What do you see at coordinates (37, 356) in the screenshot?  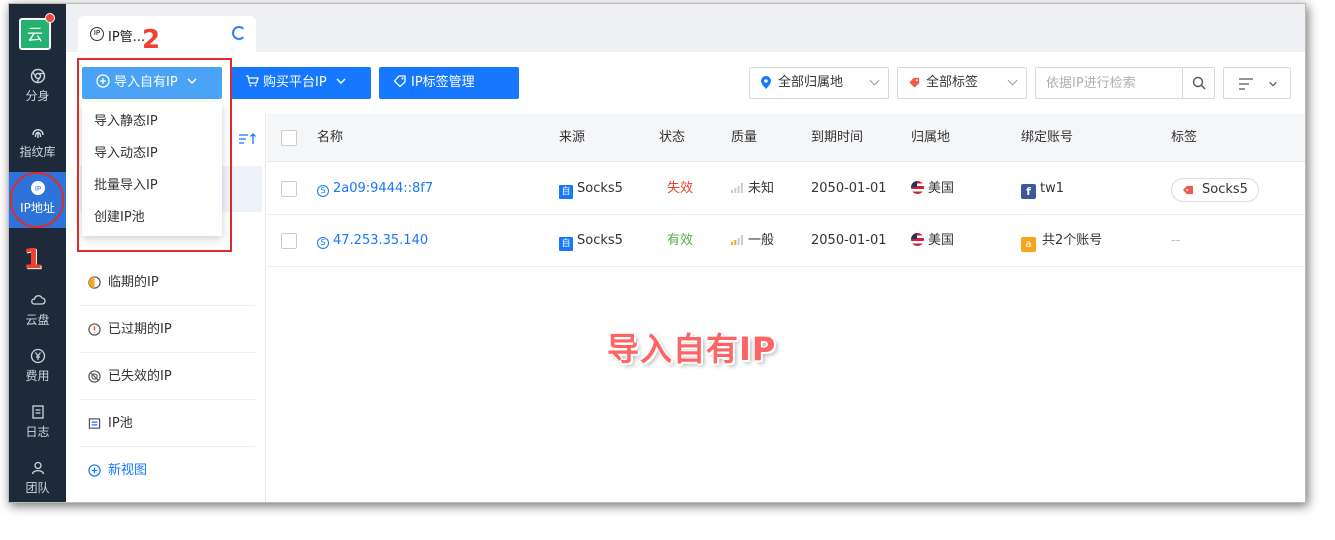 I see `yen-icon` at bounding box center [37, 356].